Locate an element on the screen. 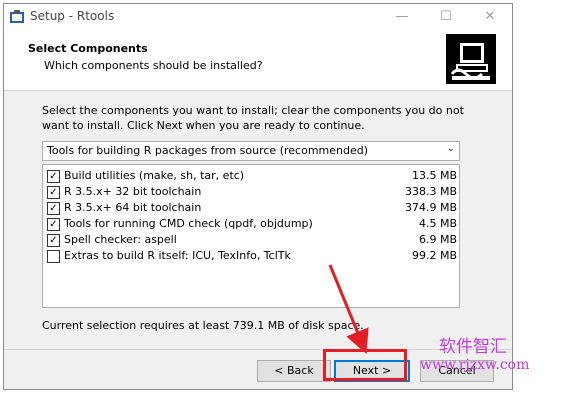  watermark-url: www.rjzxw.com is located at coordinates (475, 365).